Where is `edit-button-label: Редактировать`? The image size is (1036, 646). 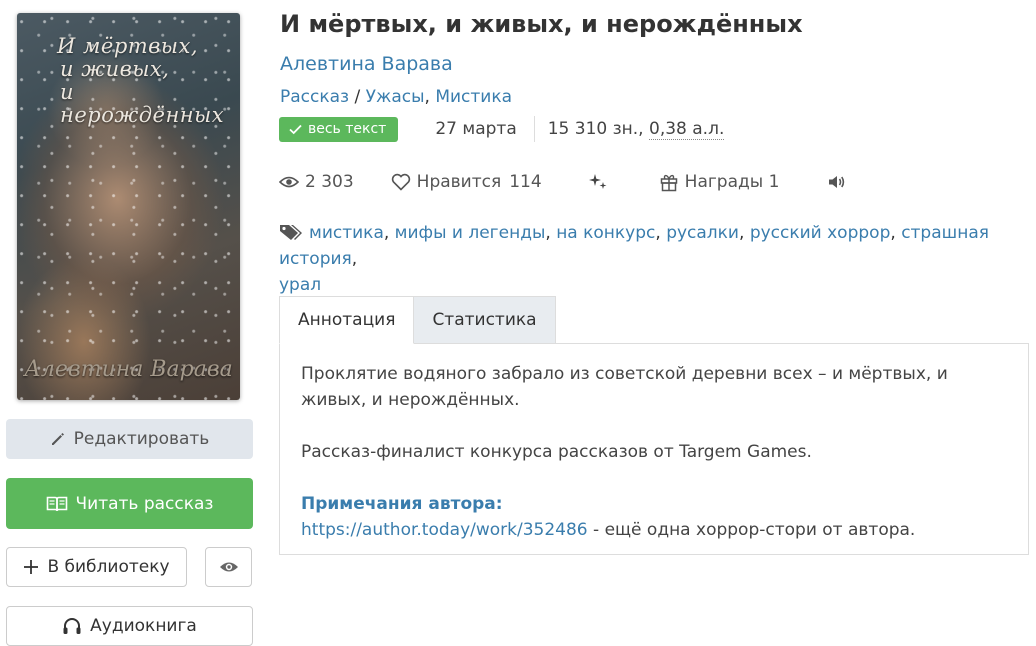 edit-button-label: Редактировать is located at coordinates (141, 439).